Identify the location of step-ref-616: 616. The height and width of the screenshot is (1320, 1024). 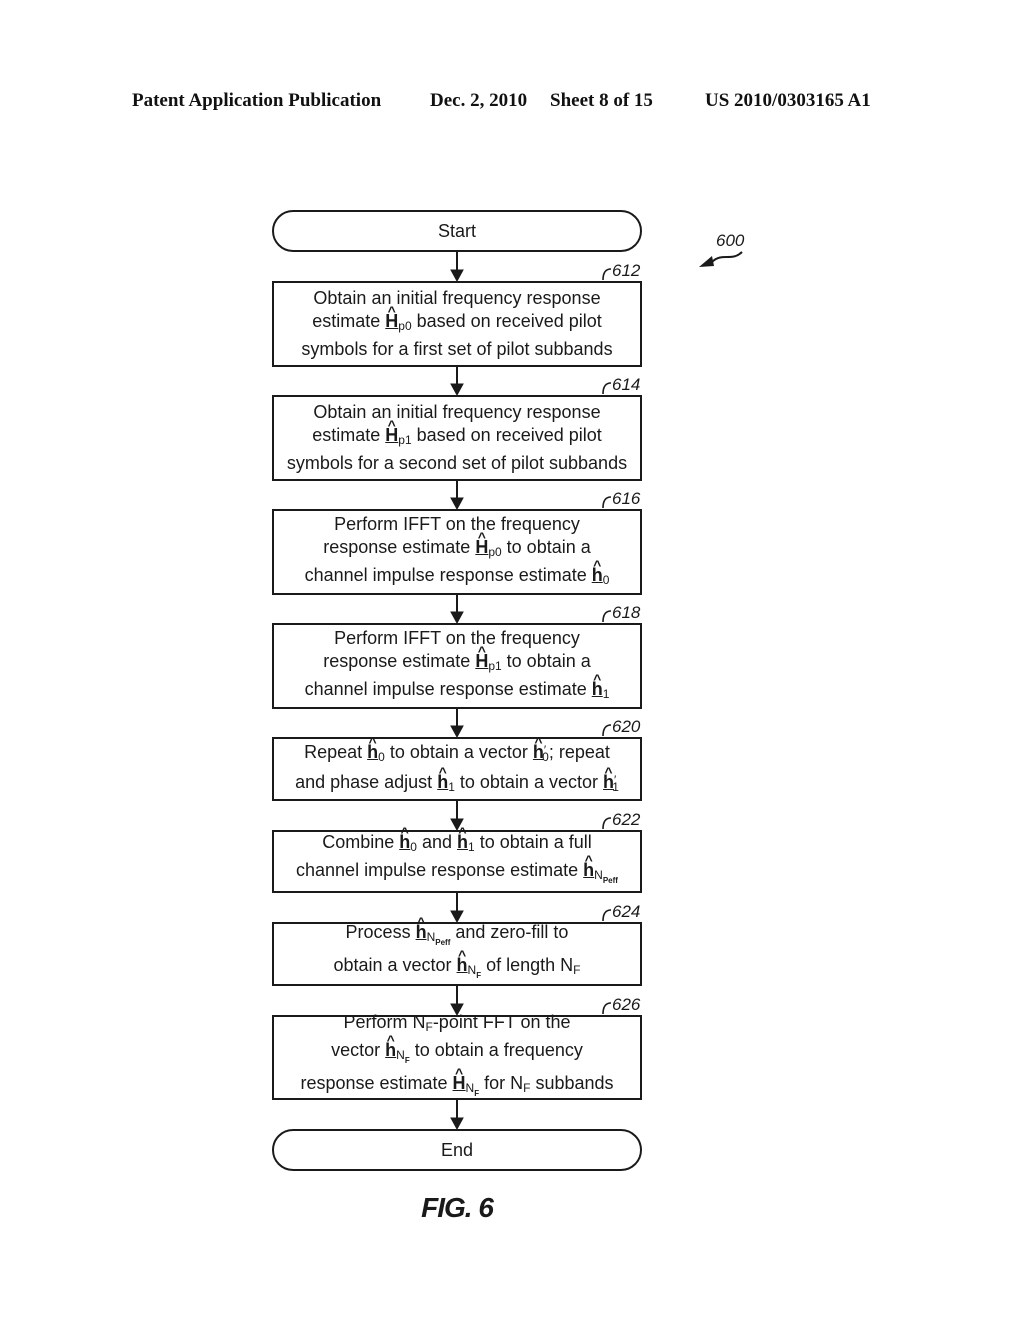
(626, 498).